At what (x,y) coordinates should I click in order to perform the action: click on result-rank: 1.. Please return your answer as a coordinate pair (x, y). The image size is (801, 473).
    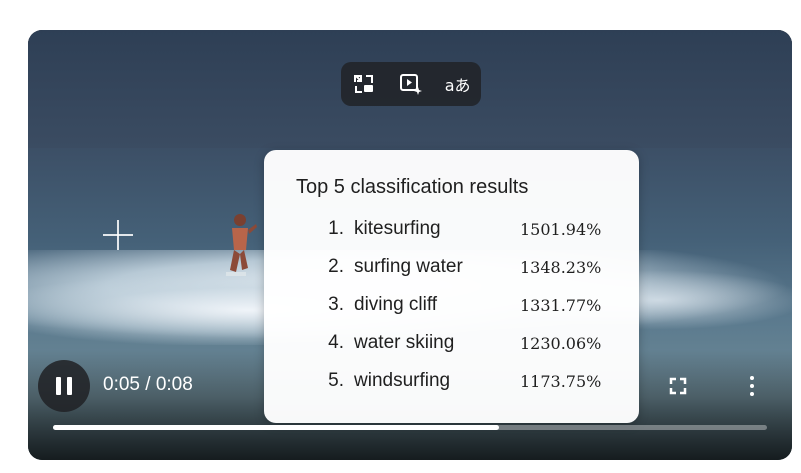
    Looking at the image, I should click on (336, 228).